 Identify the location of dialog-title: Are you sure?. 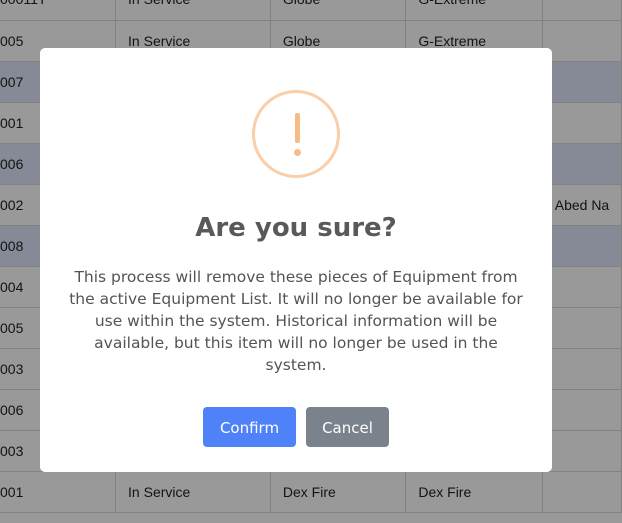
(296, 228).